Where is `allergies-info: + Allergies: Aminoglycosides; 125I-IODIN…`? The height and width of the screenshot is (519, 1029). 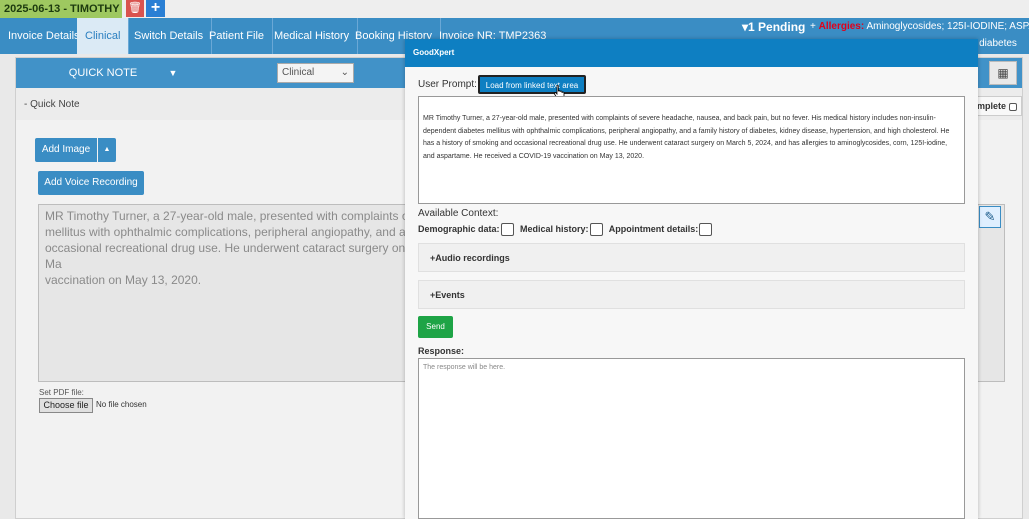 allergies-info: + Allergies: Aminoglycosides; 125I-IODIN… is located at coordinates (919, 26).